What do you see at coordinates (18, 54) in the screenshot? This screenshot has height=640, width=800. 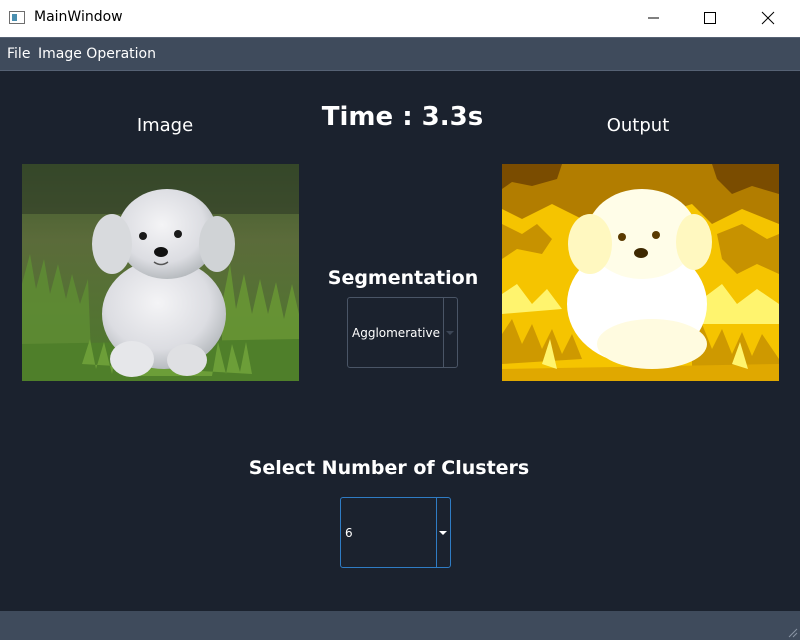 I see `menu-file: File` at bounding box center [18, 54].